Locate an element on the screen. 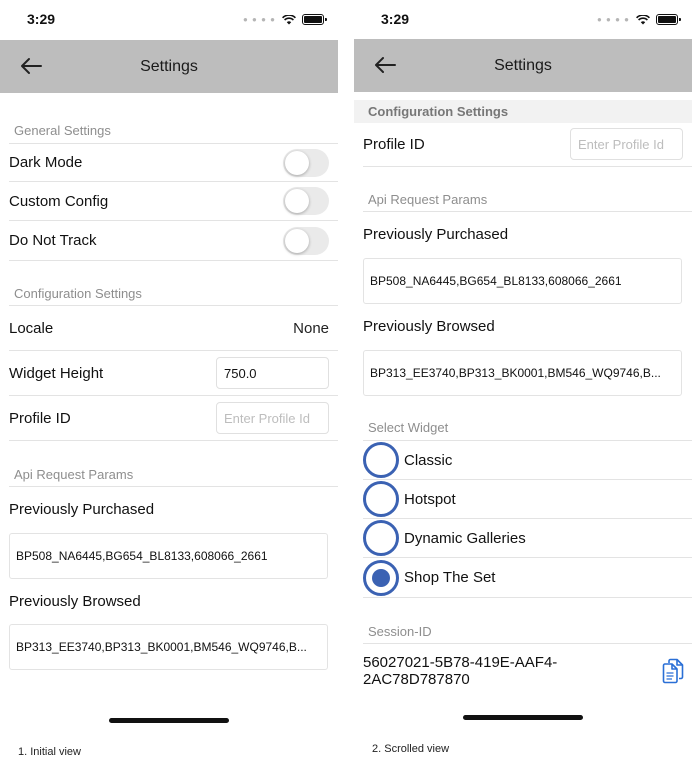  radio-selected-dot is located at coordinates (381, 577).